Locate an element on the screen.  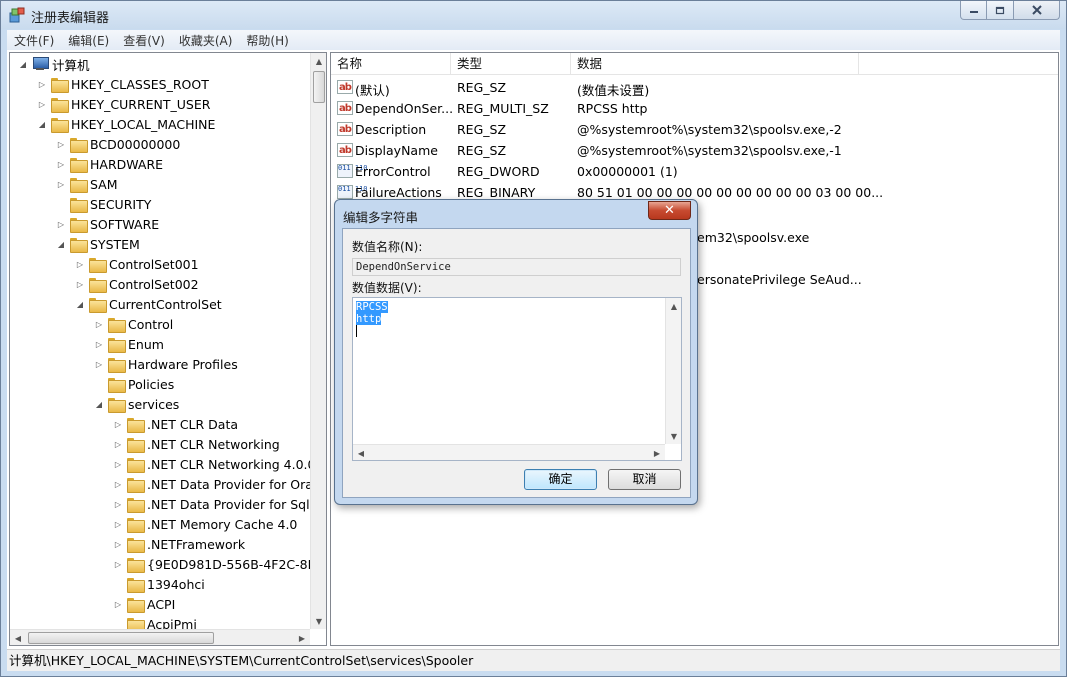
cancel-button: 取消 is located at coordinates (644, 479).